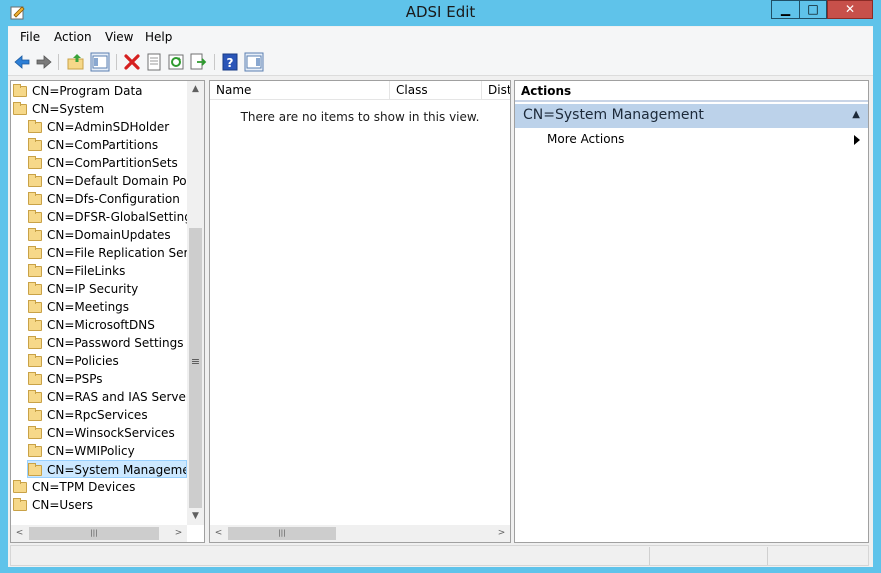 The image size is (881, 573). I want to click on tree-item-label: CN=Meetings, so click(88, 307).